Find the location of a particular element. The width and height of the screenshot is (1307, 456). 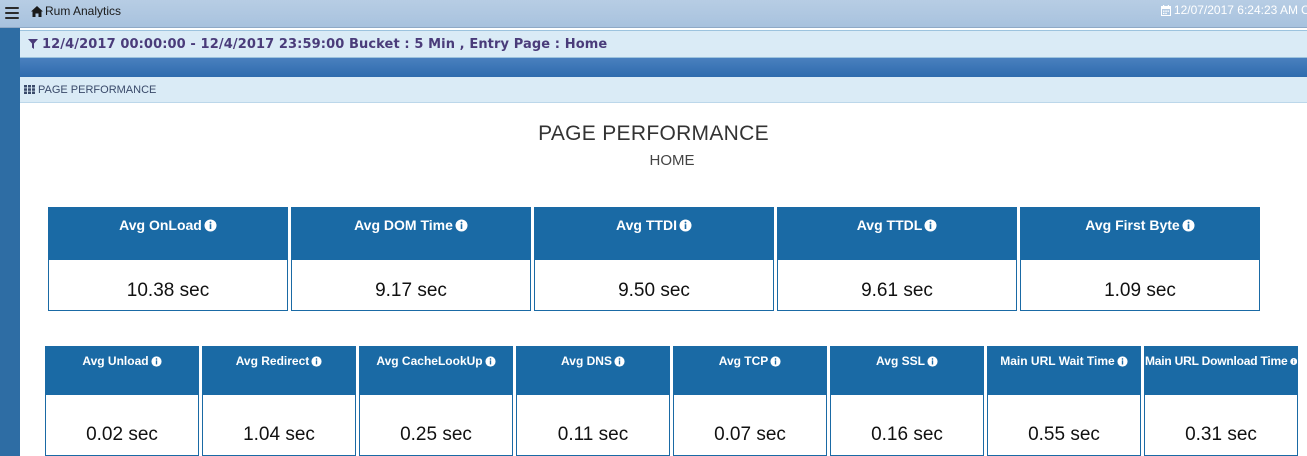

metric-value: 0.11 sec is located at coordinates (593, 434).